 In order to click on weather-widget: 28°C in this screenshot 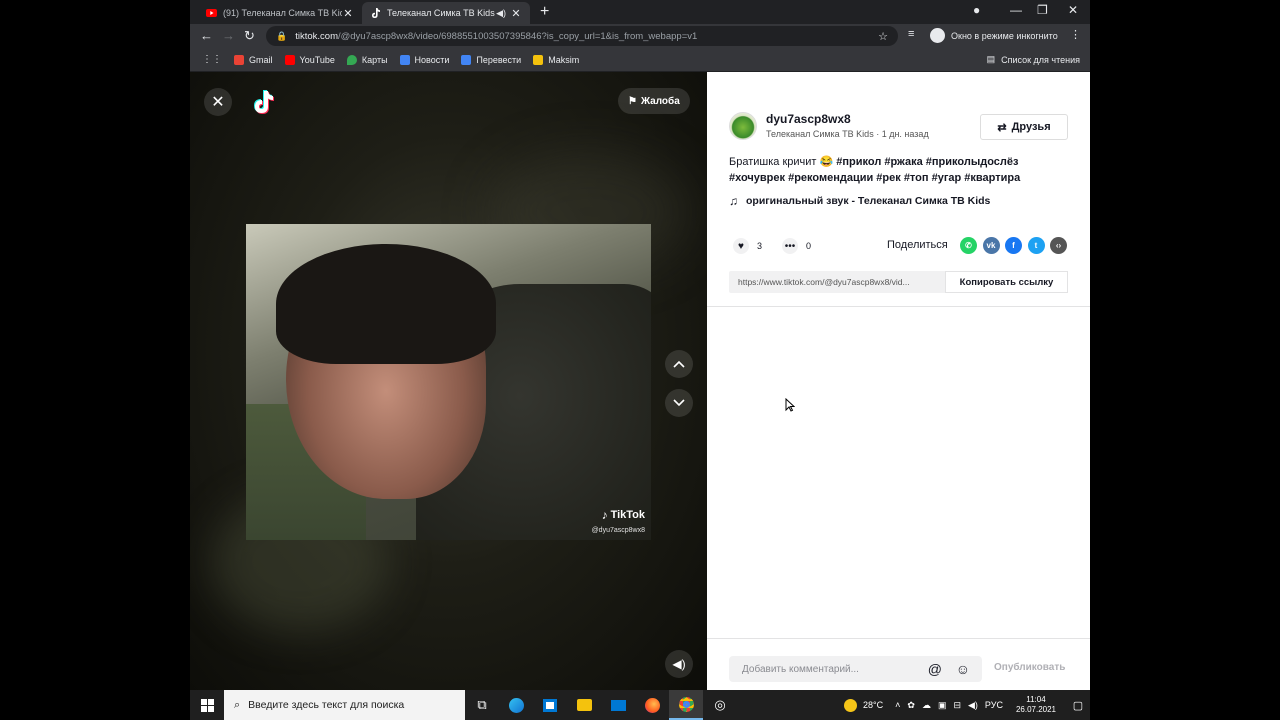, I will do `click(863, 705)`.